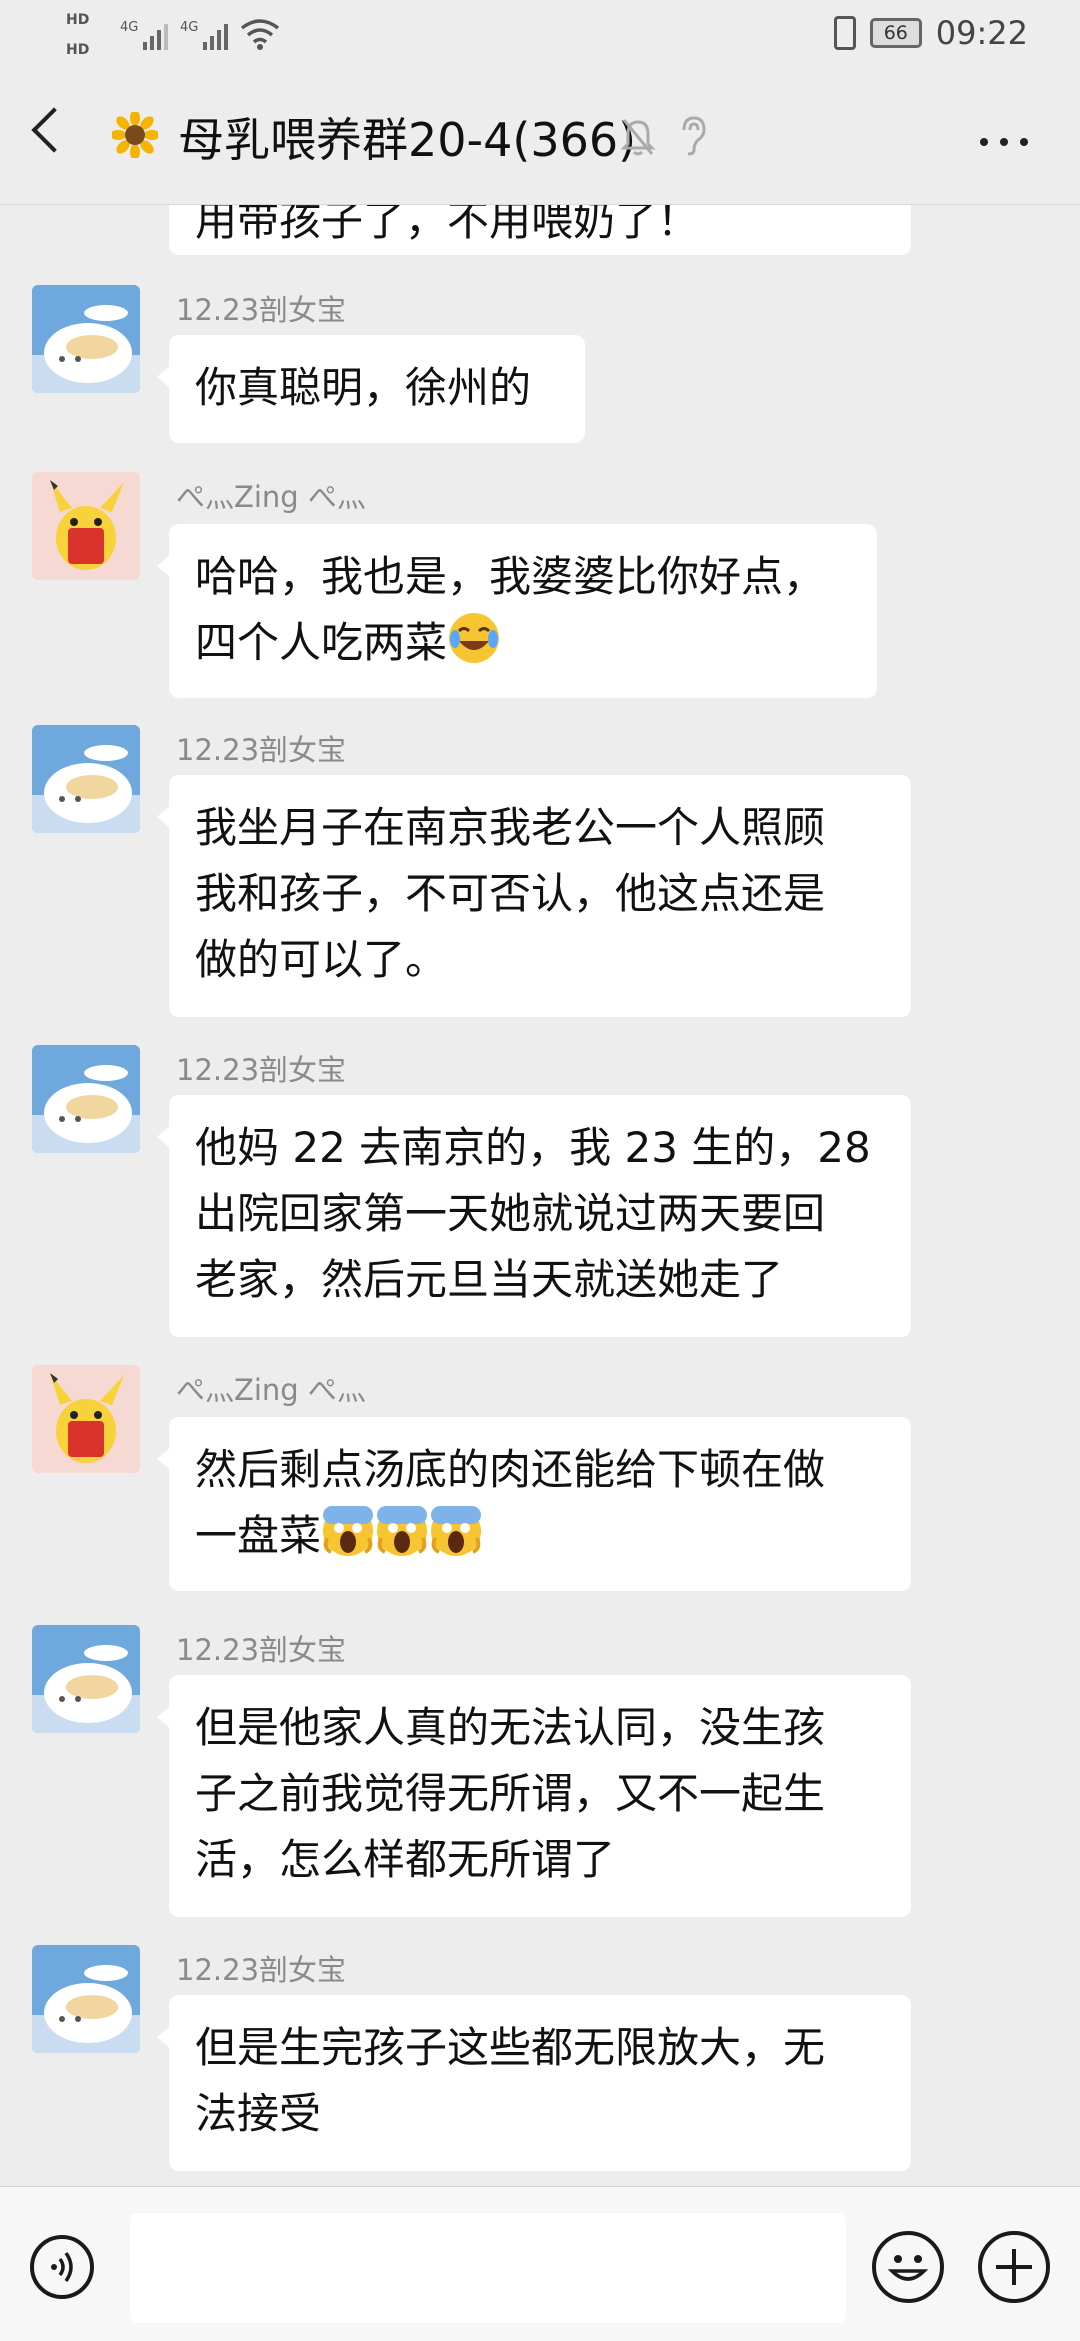  What do you see at coordinates (694, 136) in the screenshot?
I see `ear-receiver-icon` at bounding box center [694, 136].